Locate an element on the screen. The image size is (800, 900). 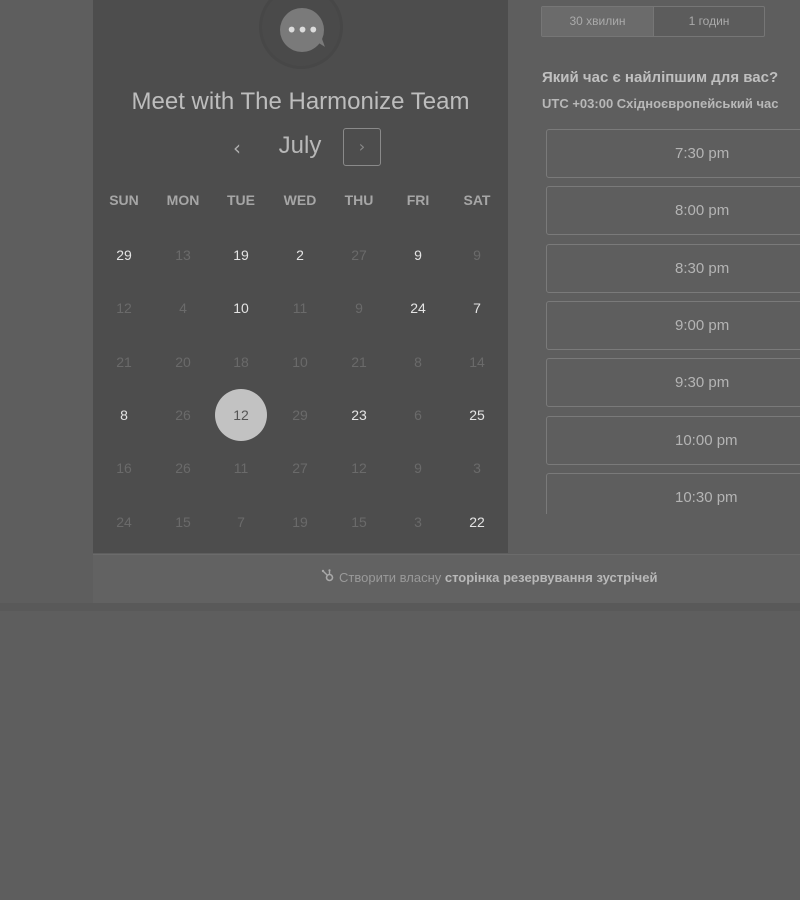
next-month-button: › is located at coordinates (362, 147).